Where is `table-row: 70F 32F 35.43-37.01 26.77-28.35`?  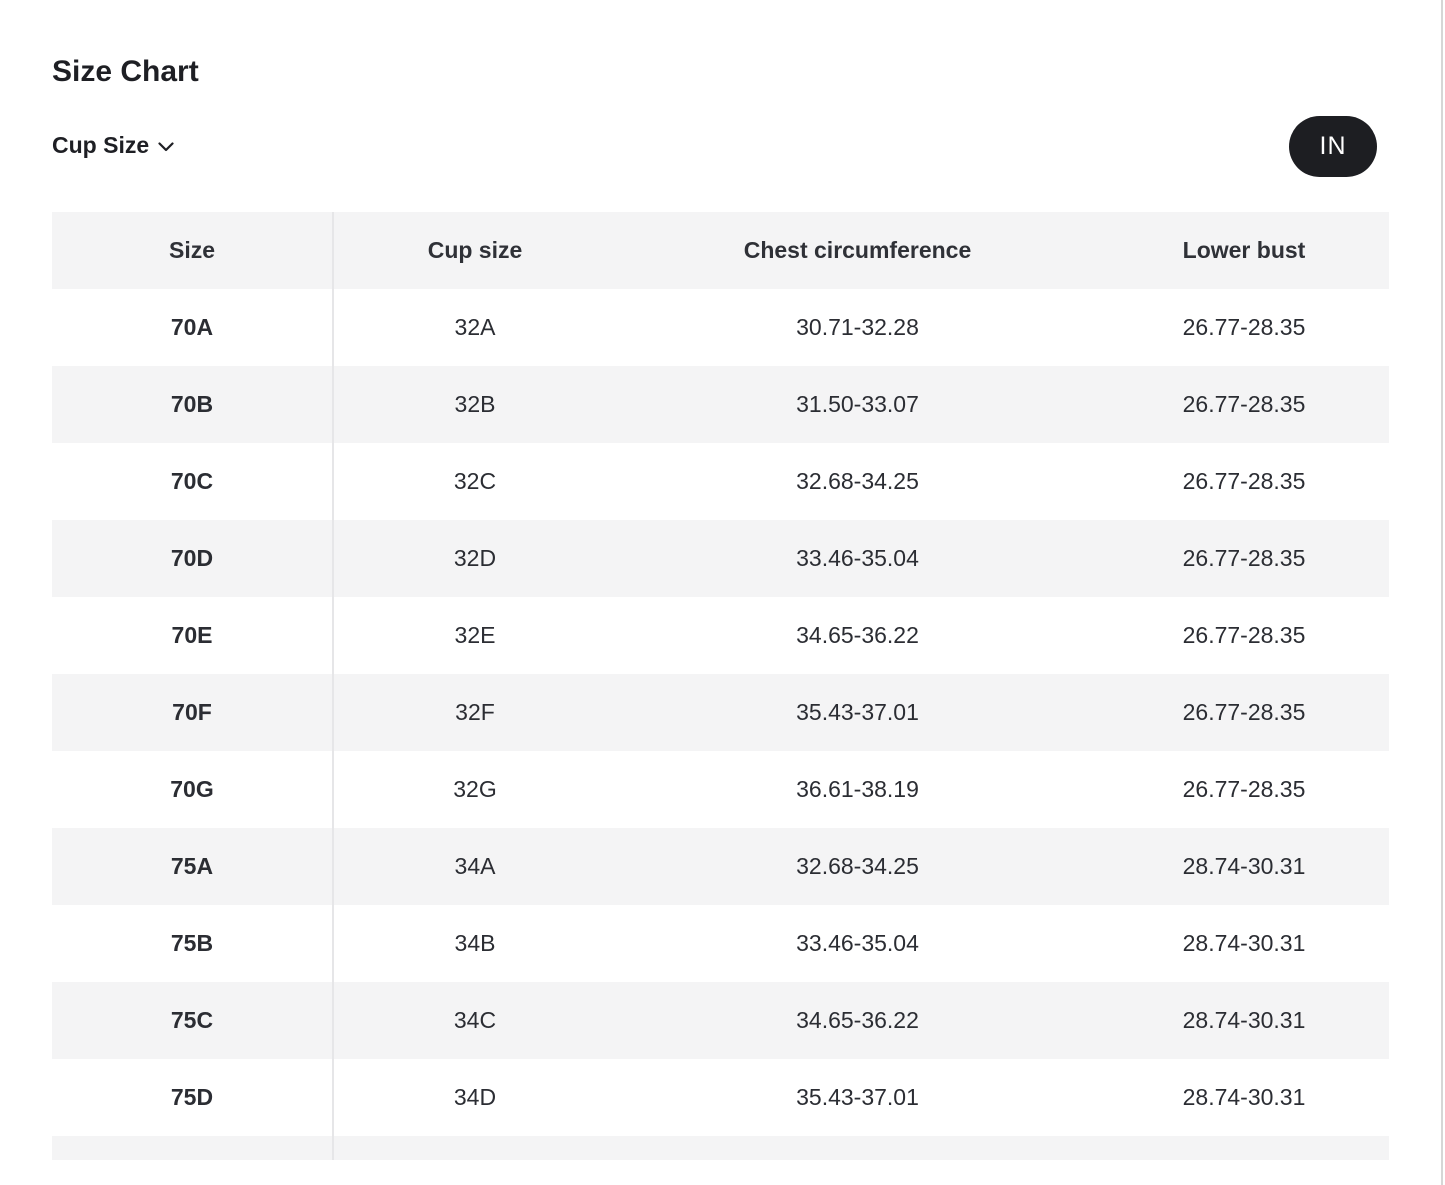
table-row: 70F 32F 35.43-37.01 26.77-28.35 is located at coordinates (720, 712).